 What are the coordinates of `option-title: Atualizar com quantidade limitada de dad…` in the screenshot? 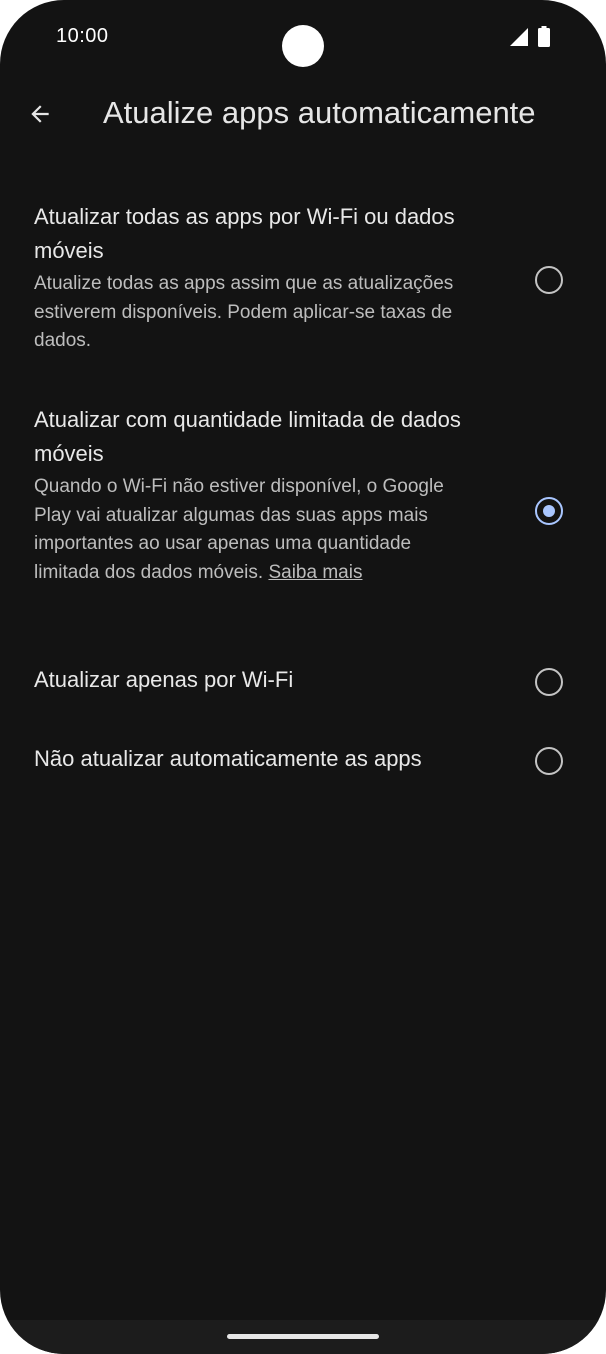 It's located at (247, 436).